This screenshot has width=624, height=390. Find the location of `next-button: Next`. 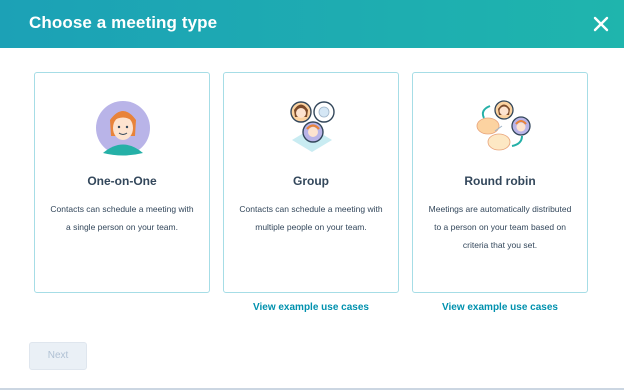

next-button: Next is located at coordinates (58, 356).